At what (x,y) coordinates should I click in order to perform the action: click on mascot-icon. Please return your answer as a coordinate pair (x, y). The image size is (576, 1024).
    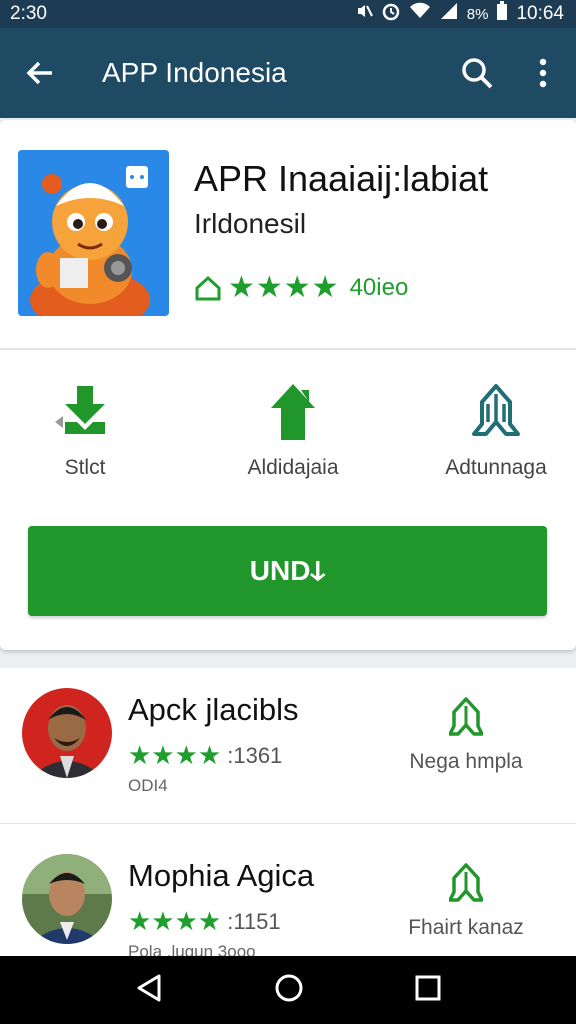
    Looking at the image, I should click on (93, 233).